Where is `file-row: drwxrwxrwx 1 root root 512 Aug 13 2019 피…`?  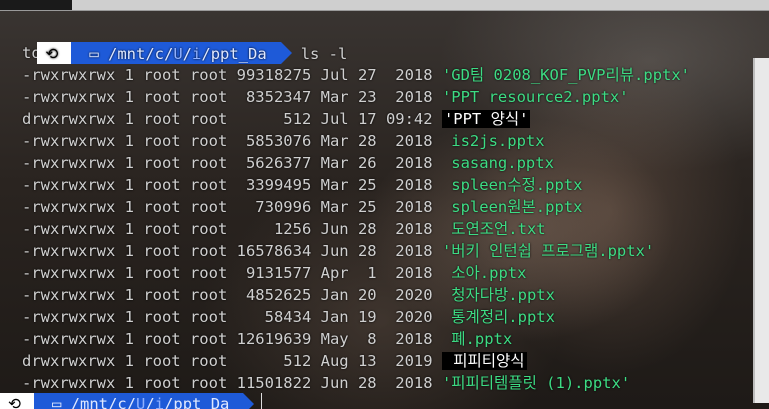
file-row: drwxrwxrwx 1 root root 512 Aug 13 2019 피… is located at coordinates (384, 361).